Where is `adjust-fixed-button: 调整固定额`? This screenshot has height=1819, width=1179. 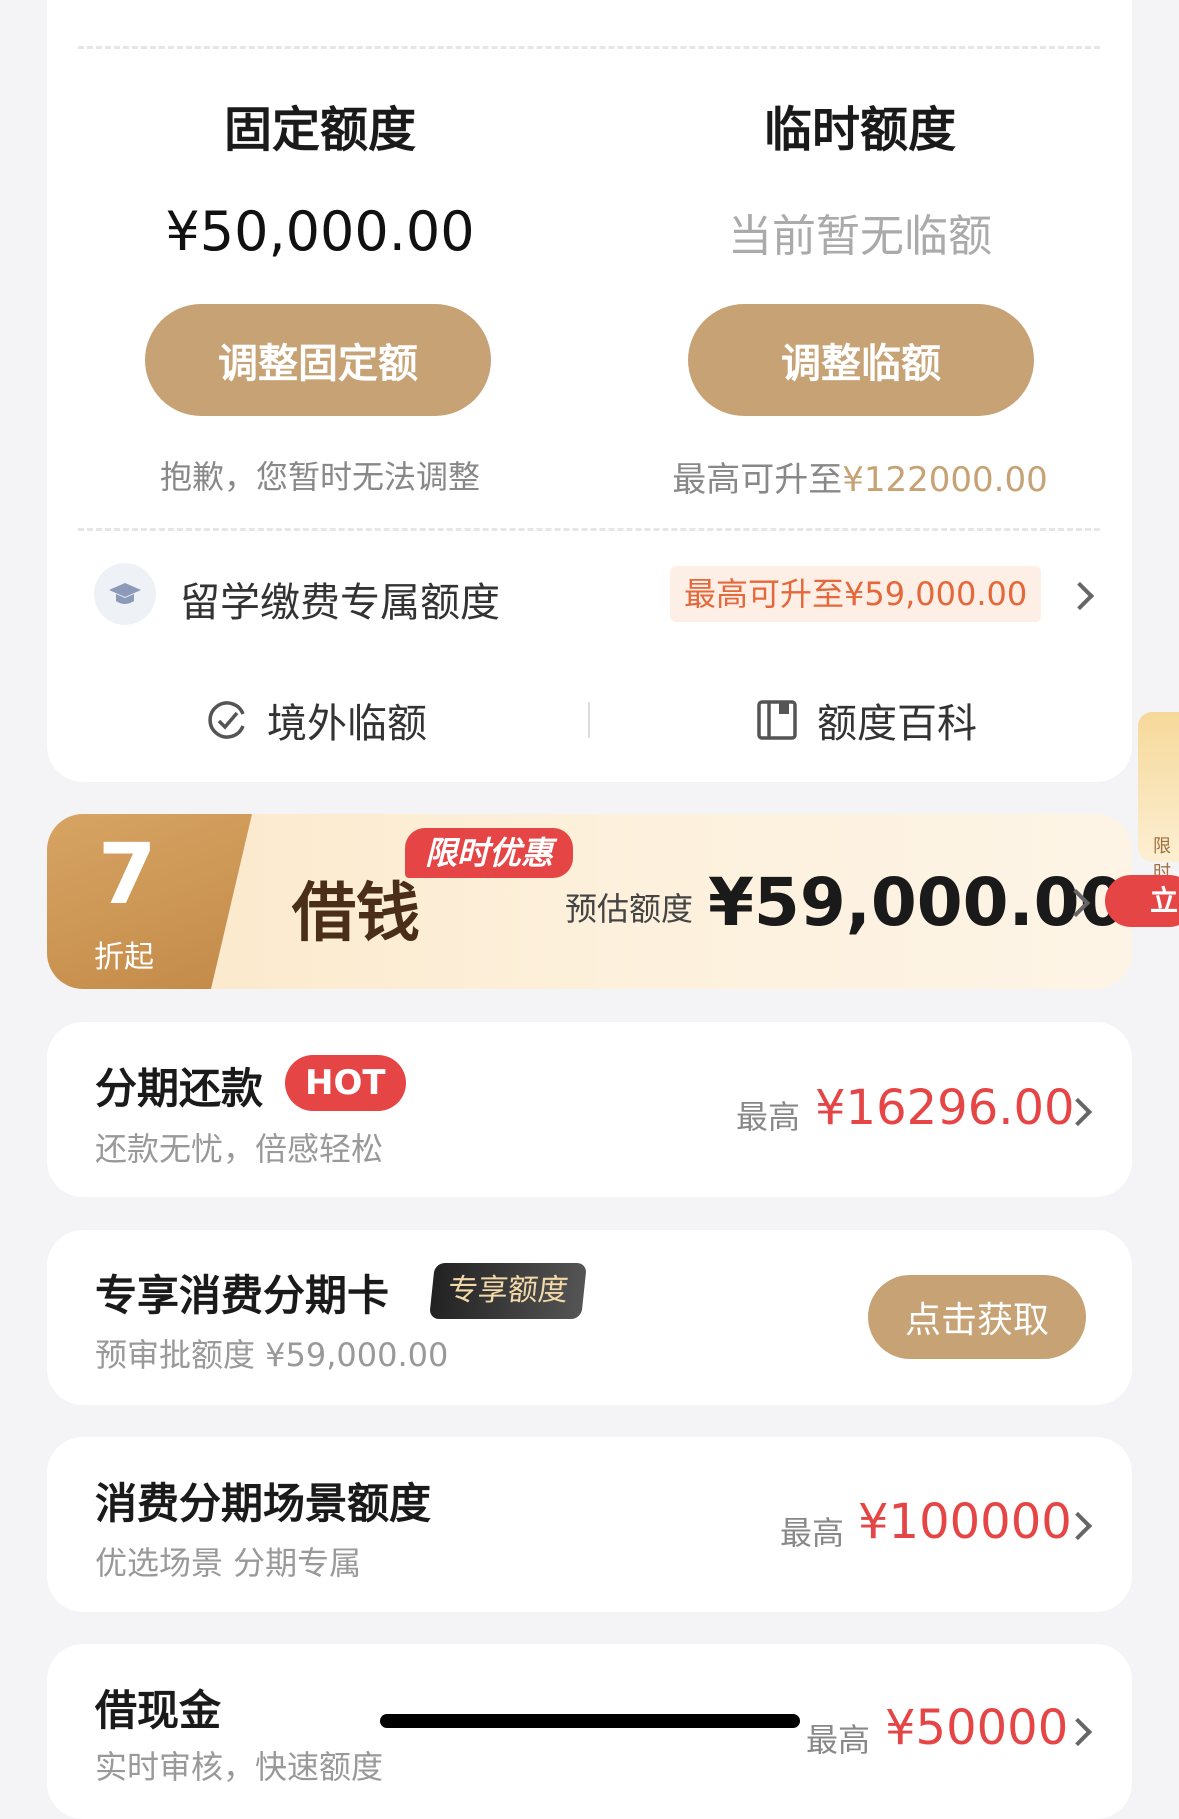
adjust-fixed-button: 调整固定额 is located at coordinates (318, 360).